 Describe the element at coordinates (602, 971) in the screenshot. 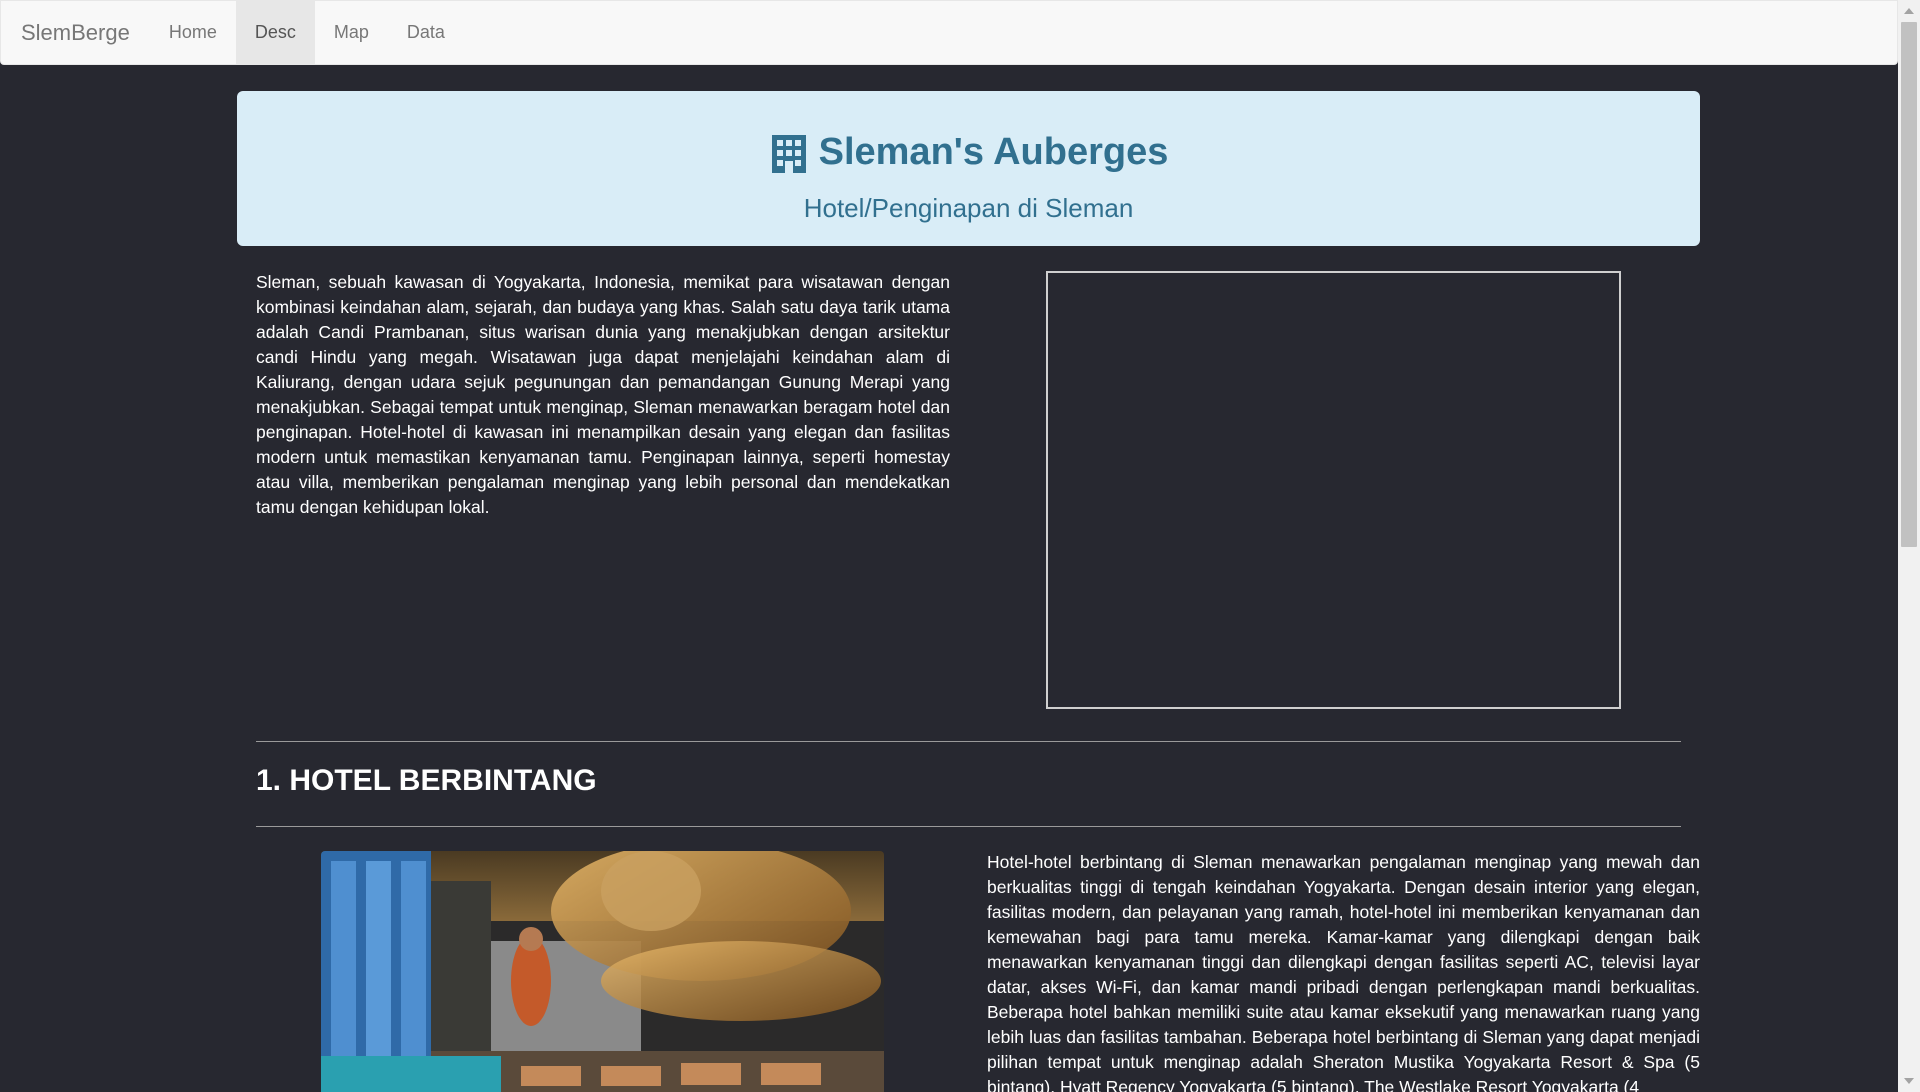

I see `hotel-interior-photo` at that location.